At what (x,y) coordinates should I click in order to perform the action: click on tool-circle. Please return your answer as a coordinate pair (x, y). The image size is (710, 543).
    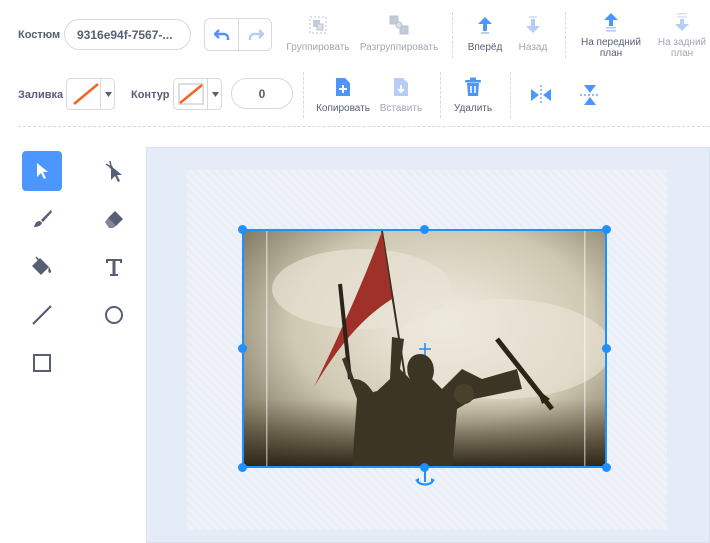
    Looking at the image, I should click on (114, 315).